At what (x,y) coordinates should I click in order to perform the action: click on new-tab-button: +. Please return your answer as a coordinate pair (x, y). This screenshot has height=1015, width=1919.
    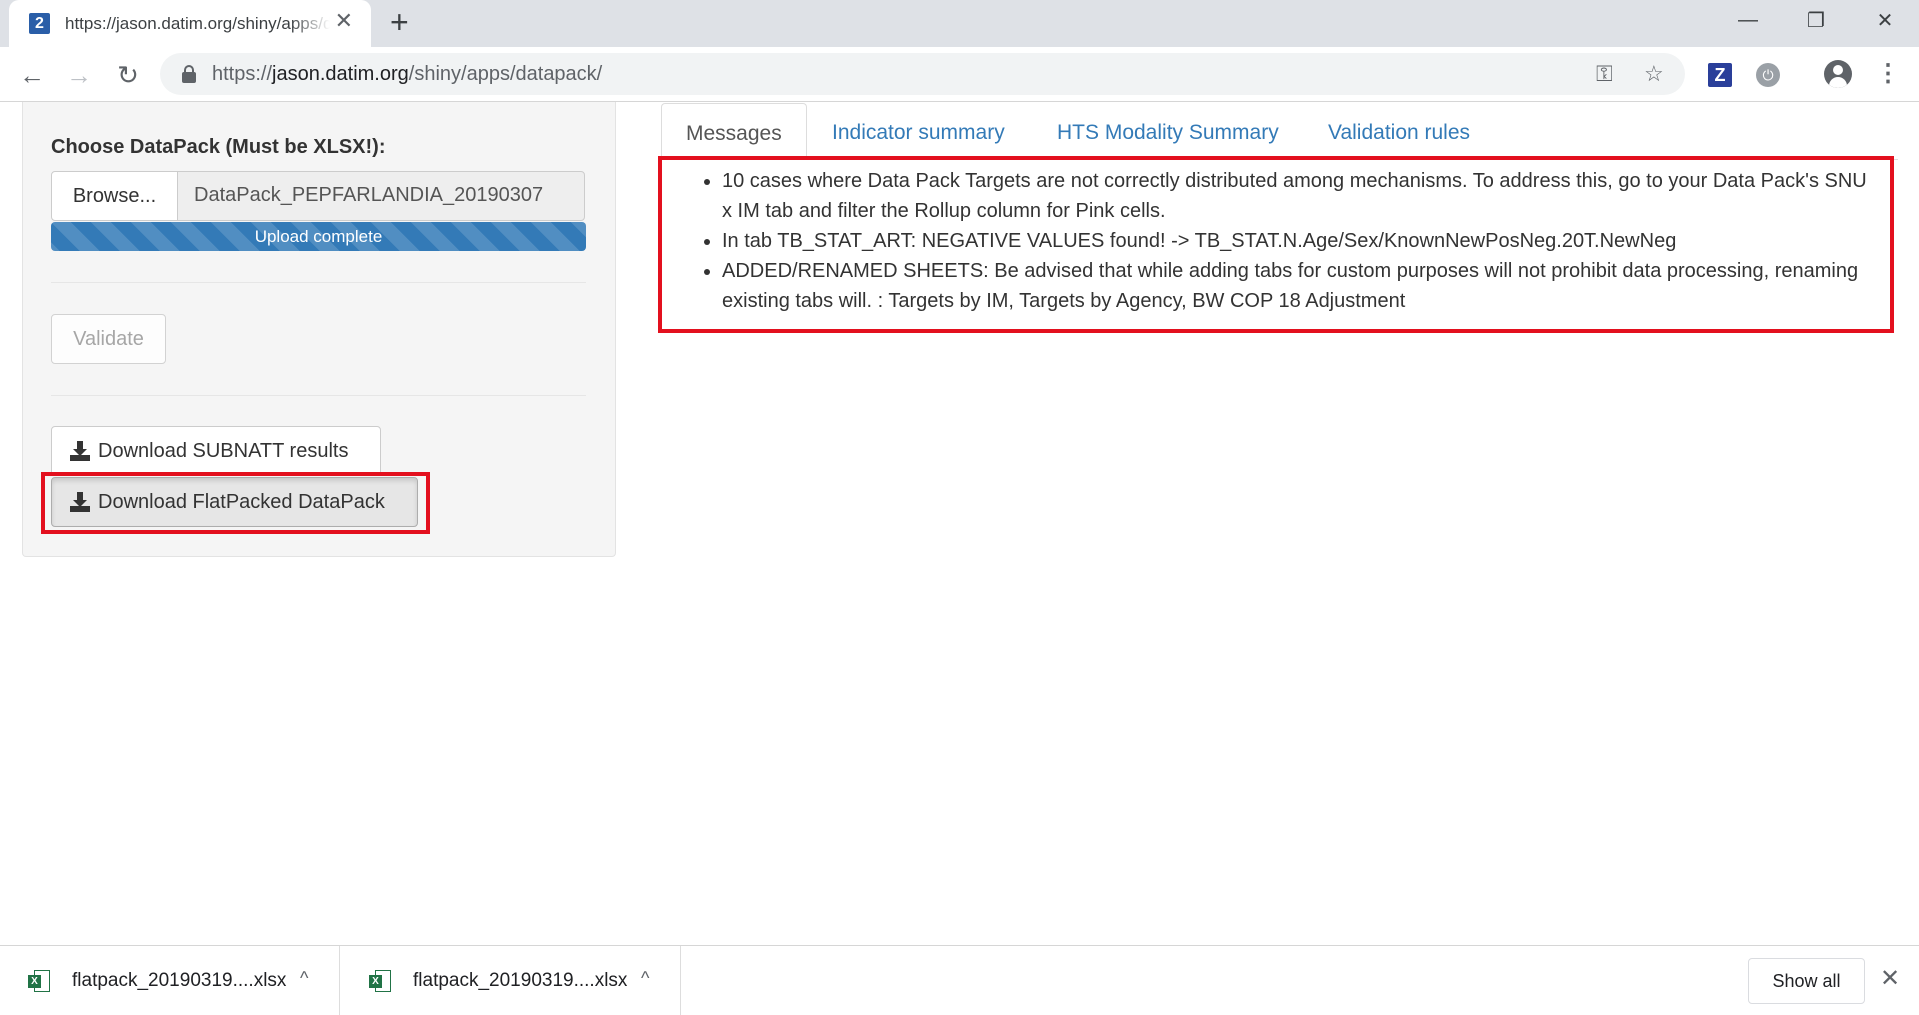
    Looking at the image, I should click on (399, 22).